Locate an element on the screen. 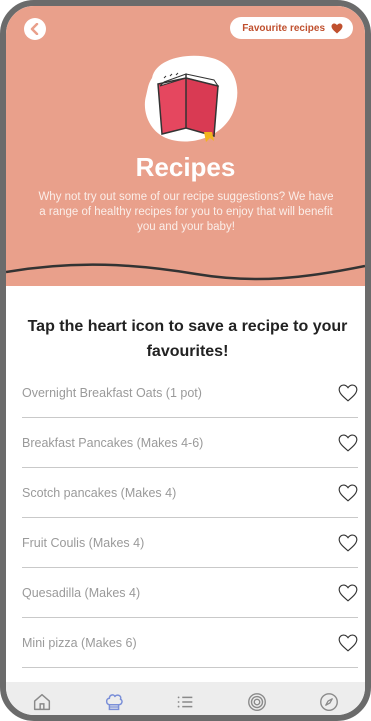 The width and height of the screenshot is (371, 721). list-item: Overnight Breakfast Oats (1 pot) is located at coordinates (190, 393).